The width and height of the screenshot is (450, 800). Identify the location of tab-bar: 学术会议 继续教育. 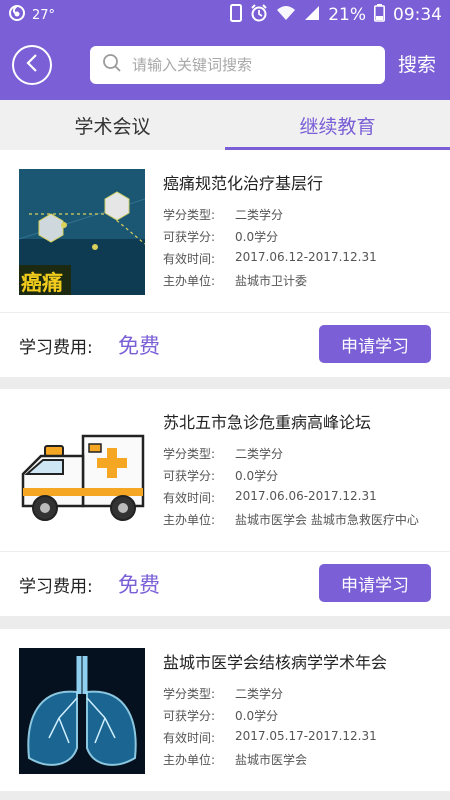
(225, 125).